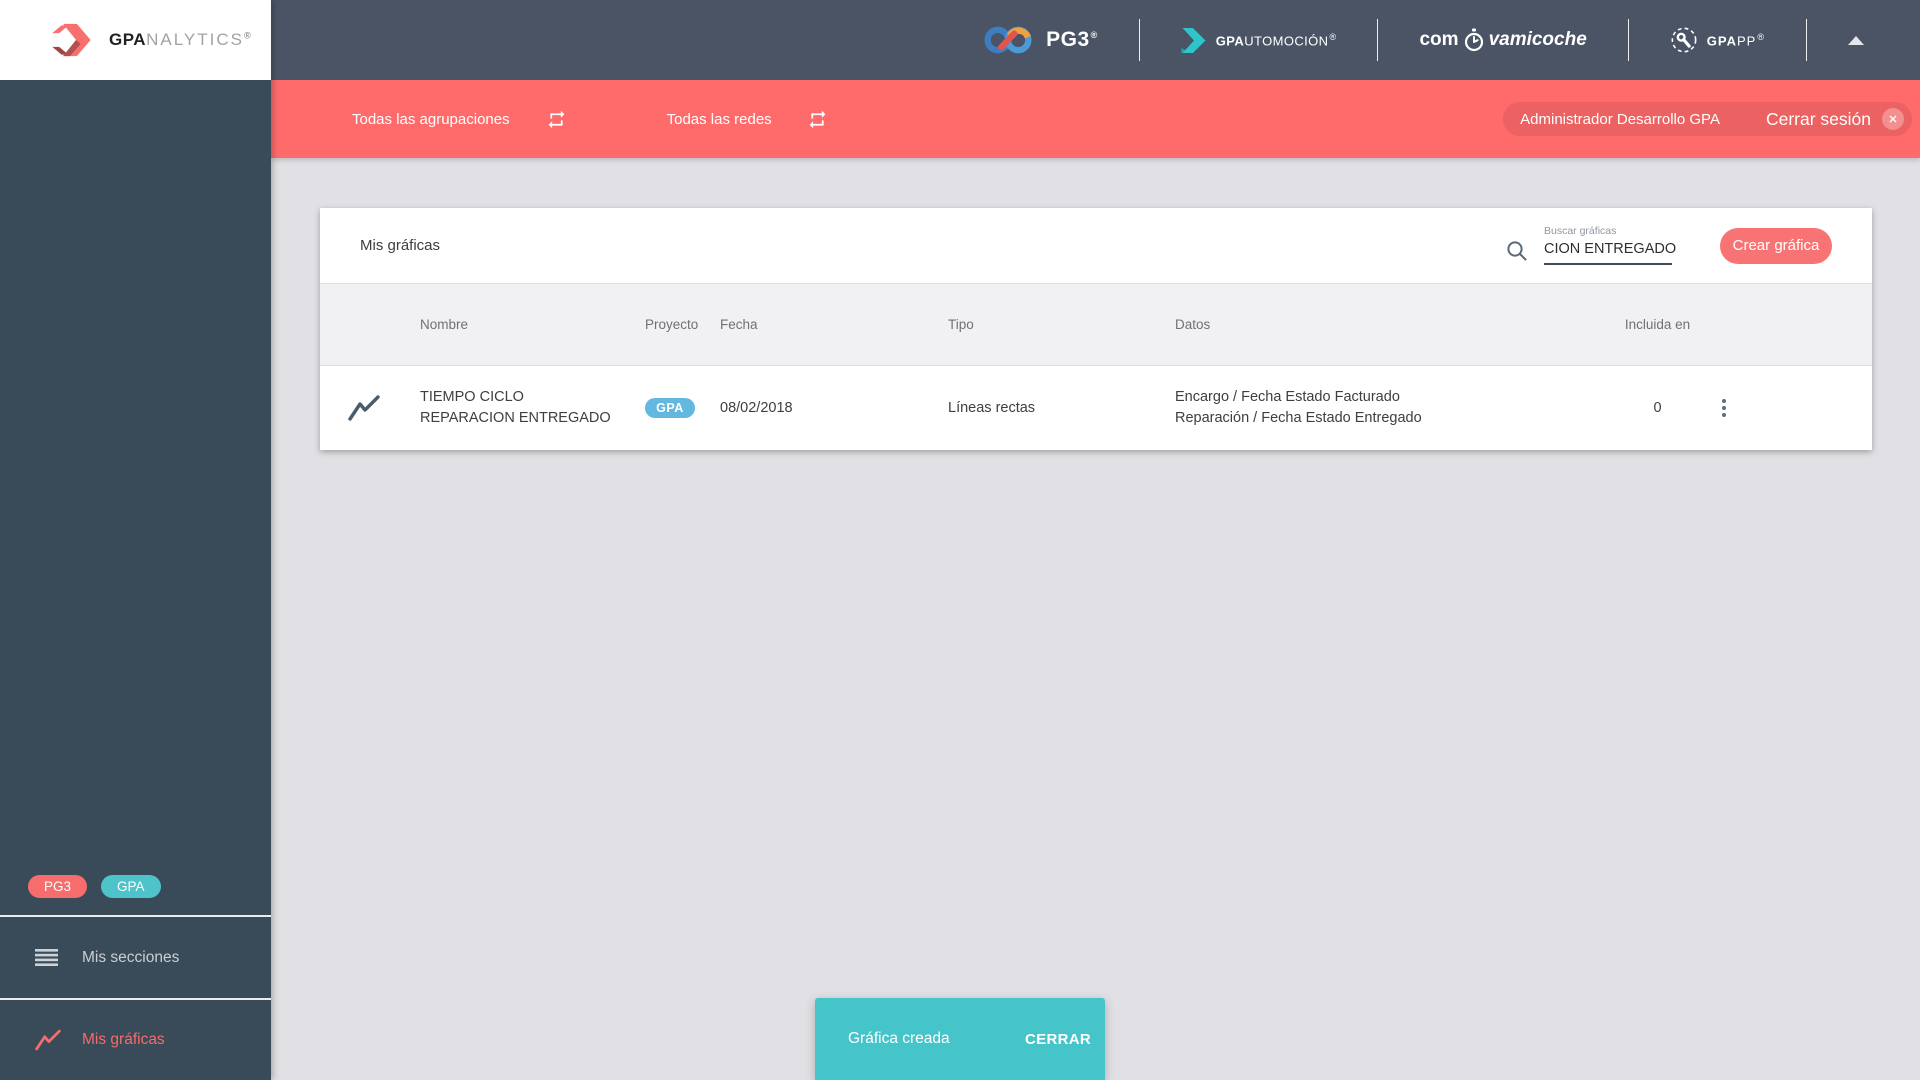  What do you see at coordinates (58, 886) in the screenshot?
I see `chip-pg3: PG3` at bounding box center [58, 886].